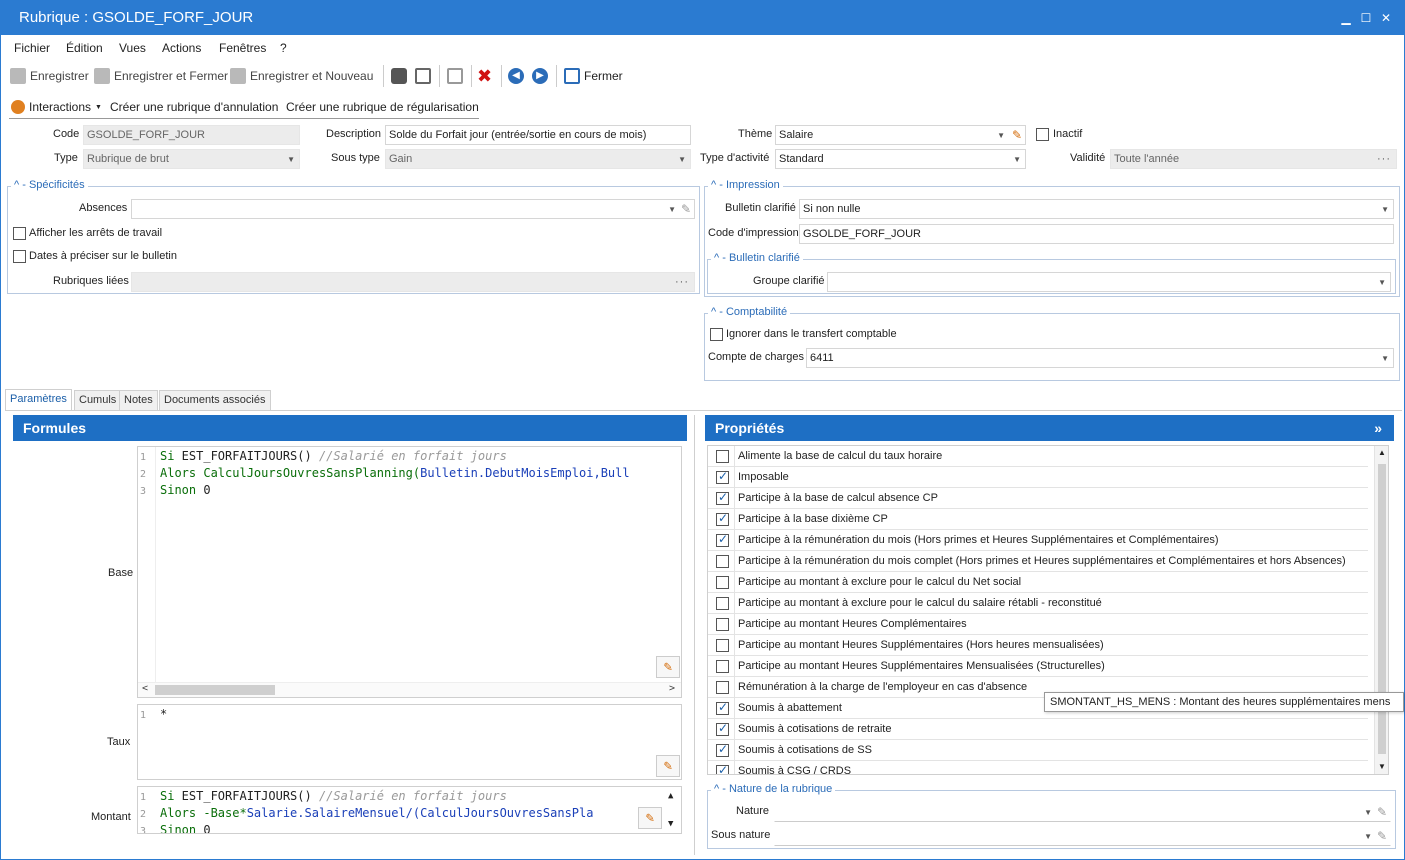 The image size is (1405, 860). Describe the element at coordinates (484, 76) in the screenshot. I see `delete-button: ✖` at that location.